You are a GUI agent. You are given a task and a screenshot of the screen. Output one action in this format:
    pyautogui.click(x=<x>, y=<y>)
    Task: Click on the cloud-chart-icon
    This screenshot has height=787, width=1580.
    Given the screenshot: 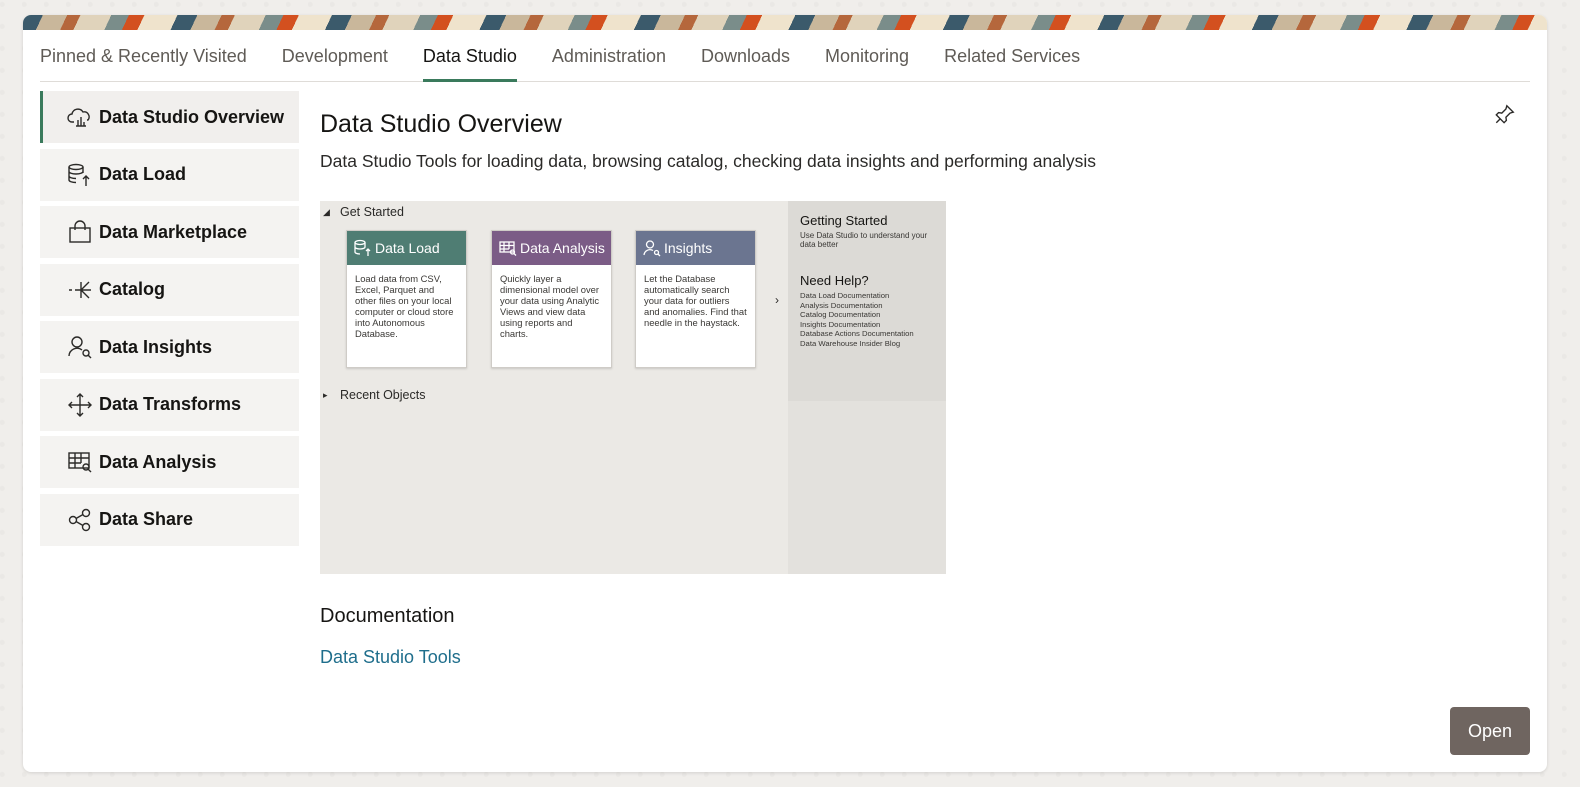 What is the action you would take?
    pyautogui.click(x=81, y=117)
    